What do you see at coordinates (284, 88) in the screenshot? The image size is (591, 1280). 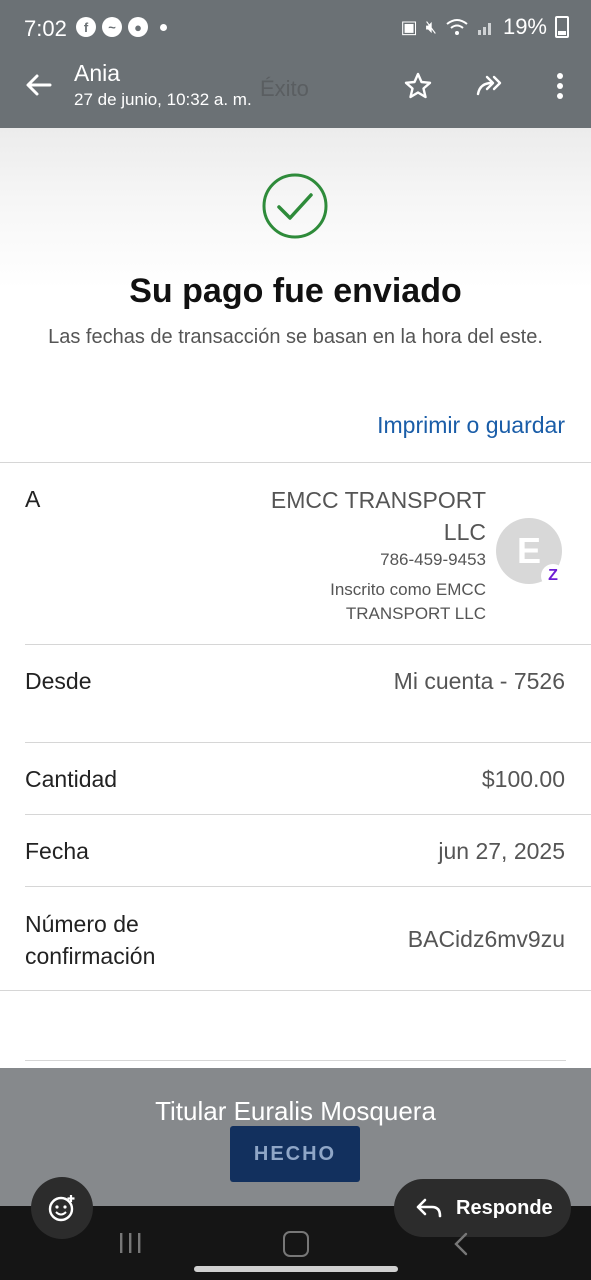 I see `screen-title: Éxito` at bounding box center [284, 88].